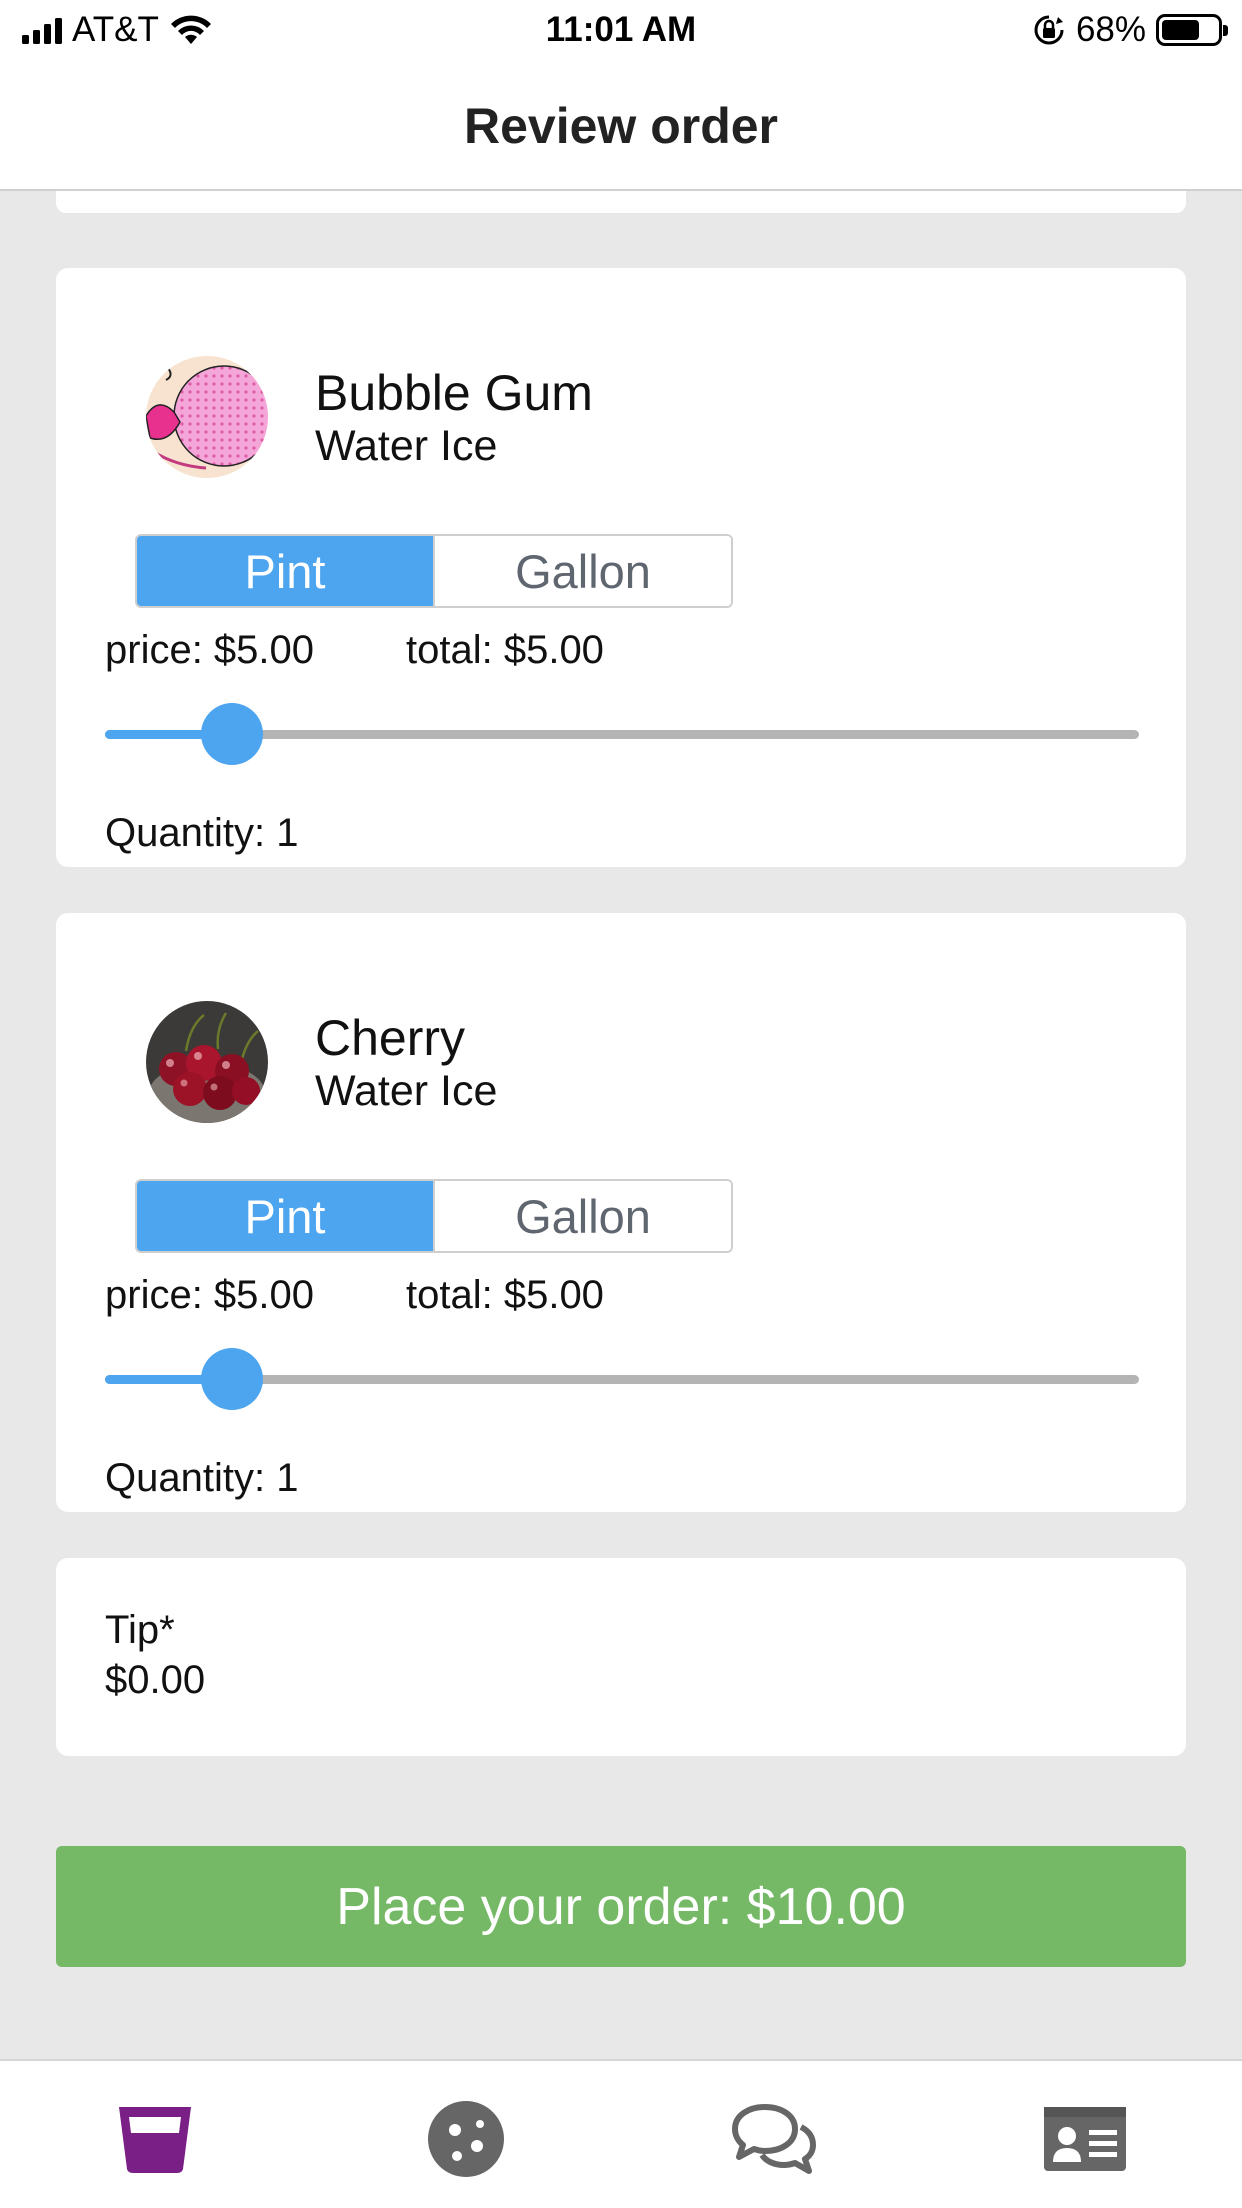 This screenshot has height=2208, width=1242. I want to click on page-title: Review order, so click(620, 125).